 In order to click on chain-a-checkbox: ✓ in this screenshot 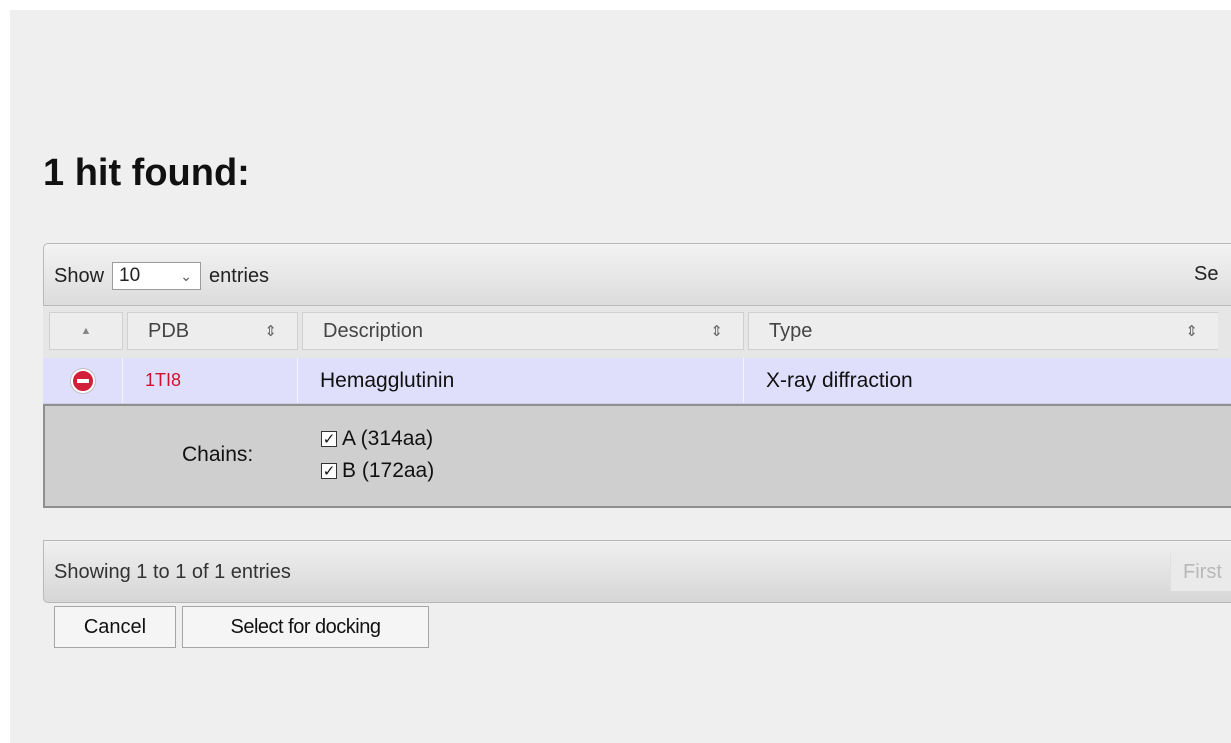, I will do `click(329, 439)`.